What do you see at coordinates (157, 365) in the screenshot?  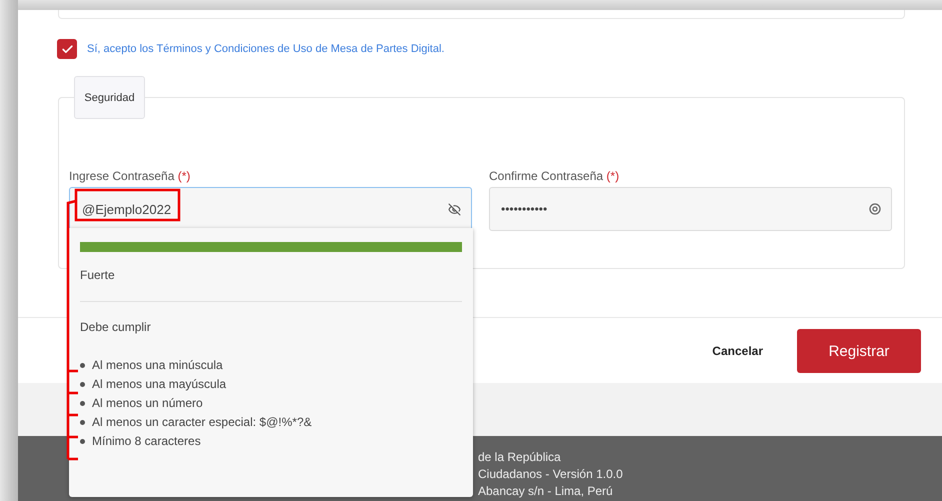 I see `rule-text: Al menos una minúscula` at bounding box center [157, 365].